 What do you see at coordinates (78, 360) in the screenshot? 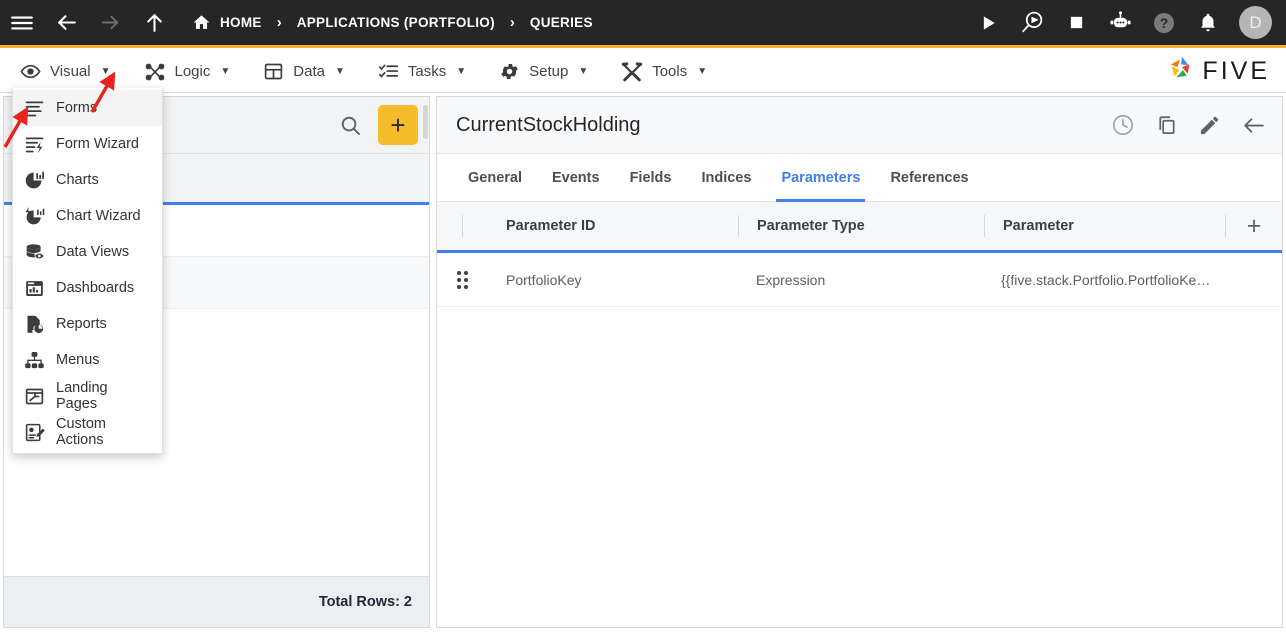
I see `menu-item-label: Menus` at bounding box center [78, 360].